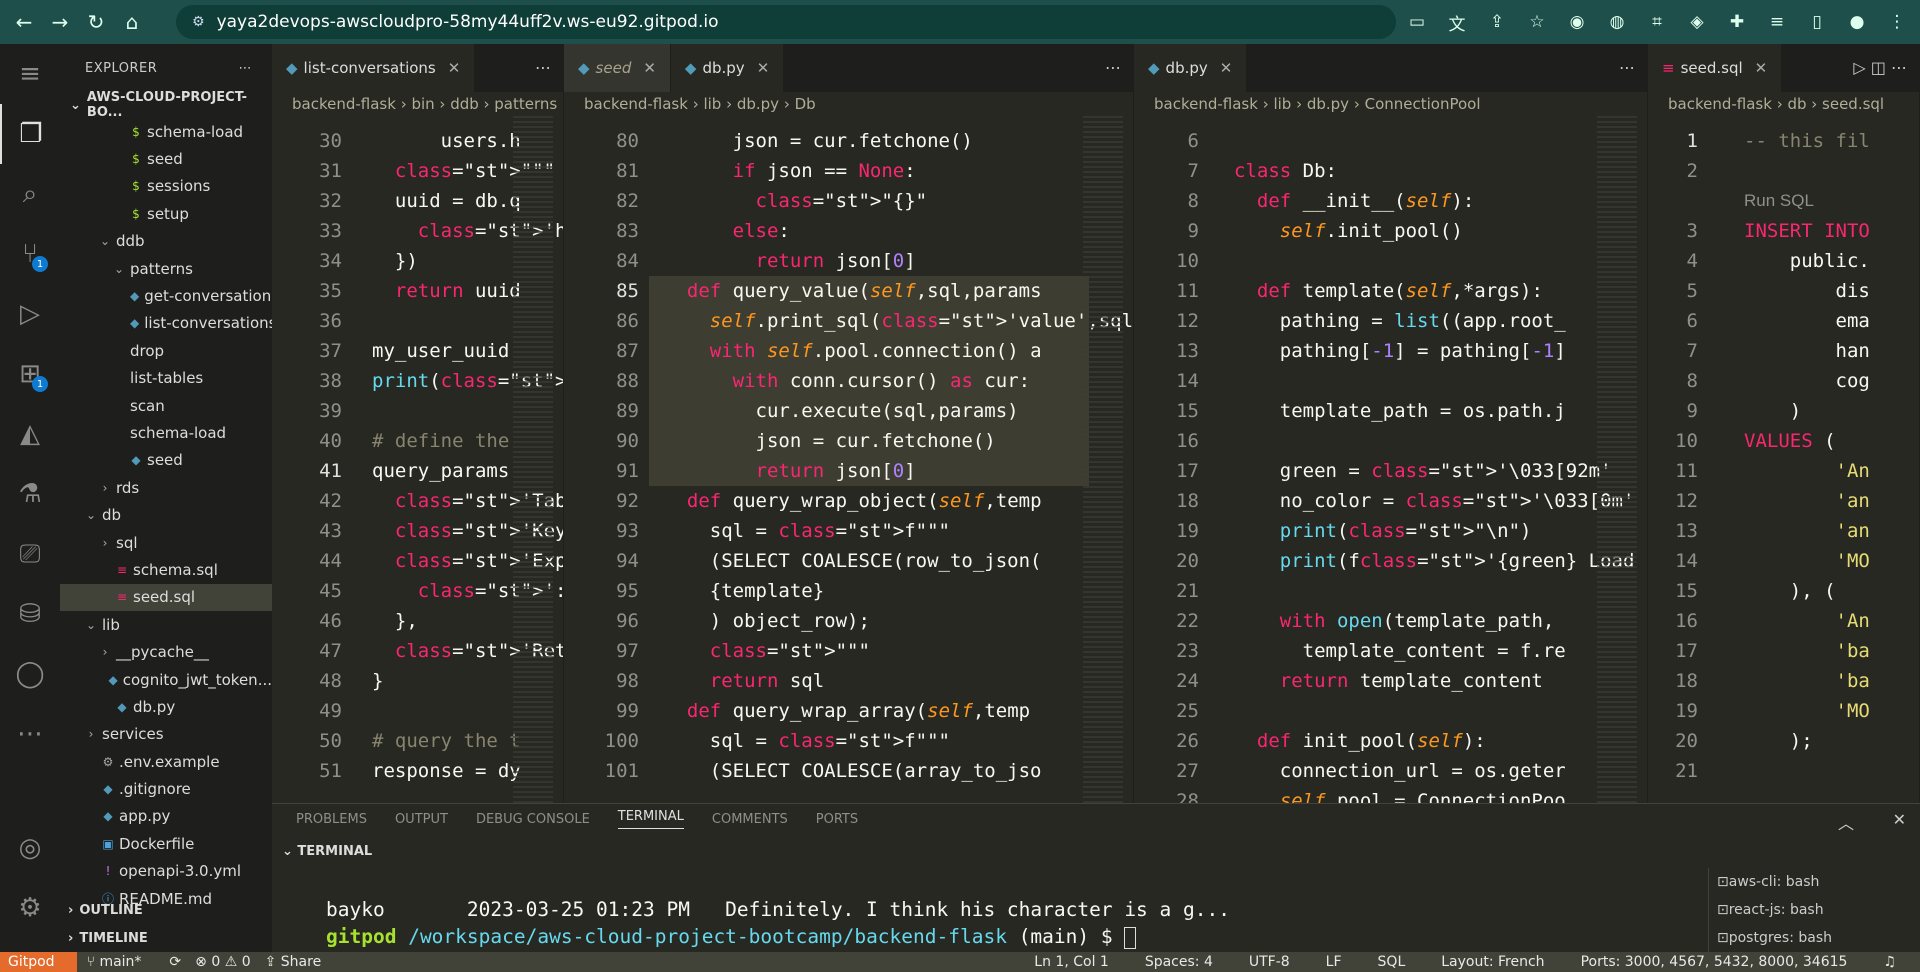 This screenshot has height=972, width=1920. I want to click on run-debug-icon: ▷, so click(30, 314).